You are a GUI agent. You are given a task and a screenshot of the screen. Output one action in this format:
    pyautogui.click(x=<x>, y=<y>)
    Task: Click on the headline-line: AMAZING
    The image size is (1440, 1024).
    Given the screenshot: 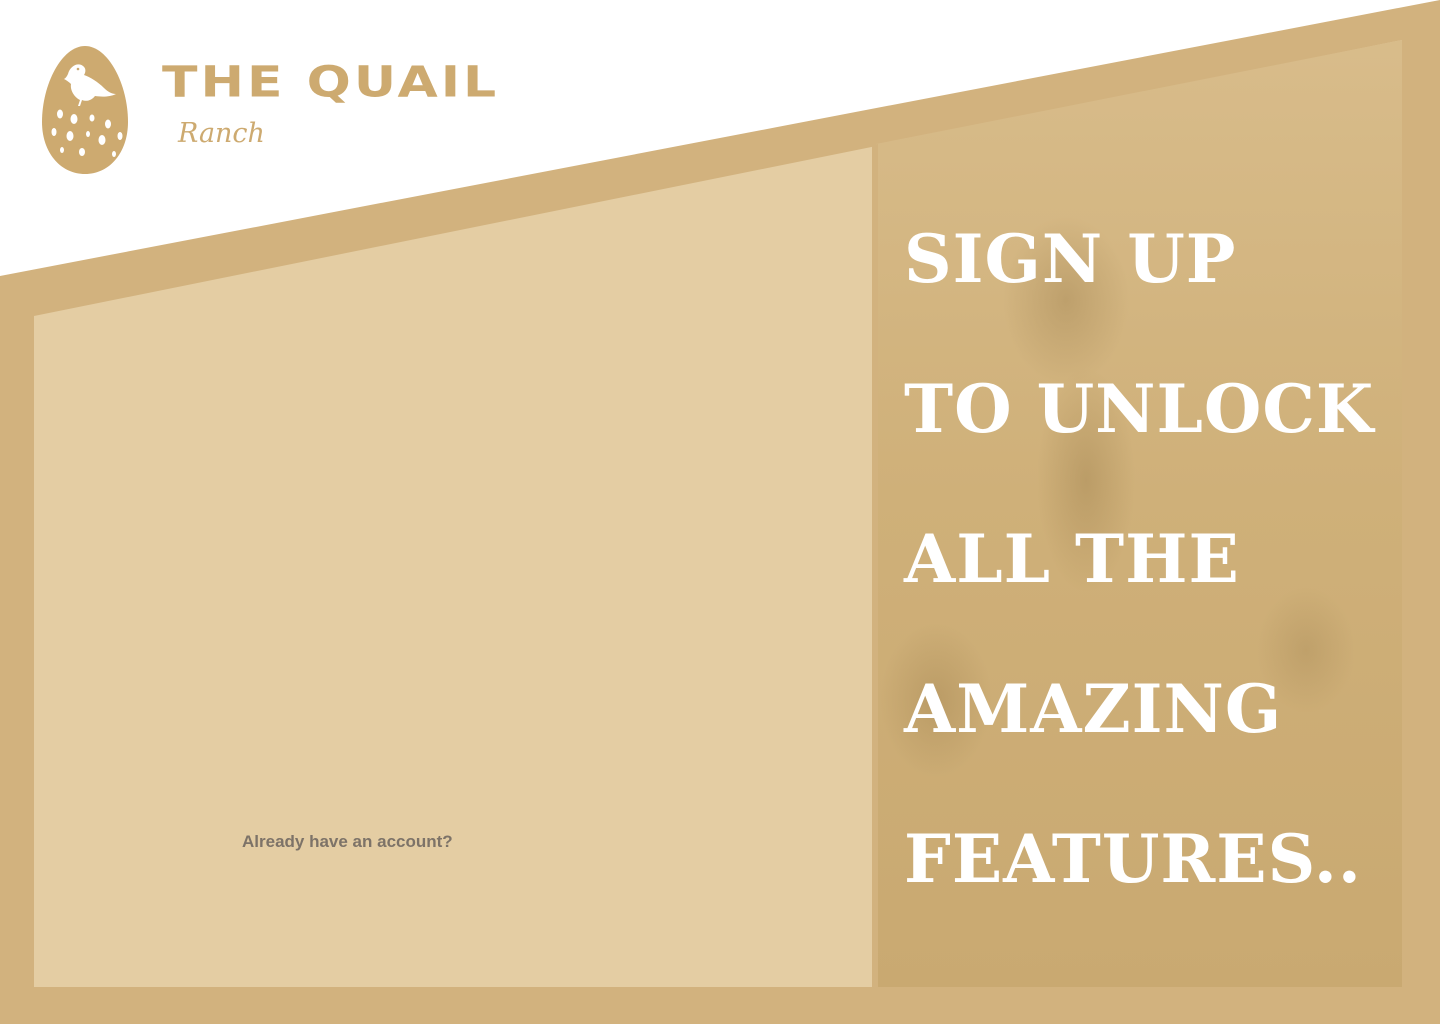 What is the action you would take?
    pyautogui.click(x=1093, y=709)
    